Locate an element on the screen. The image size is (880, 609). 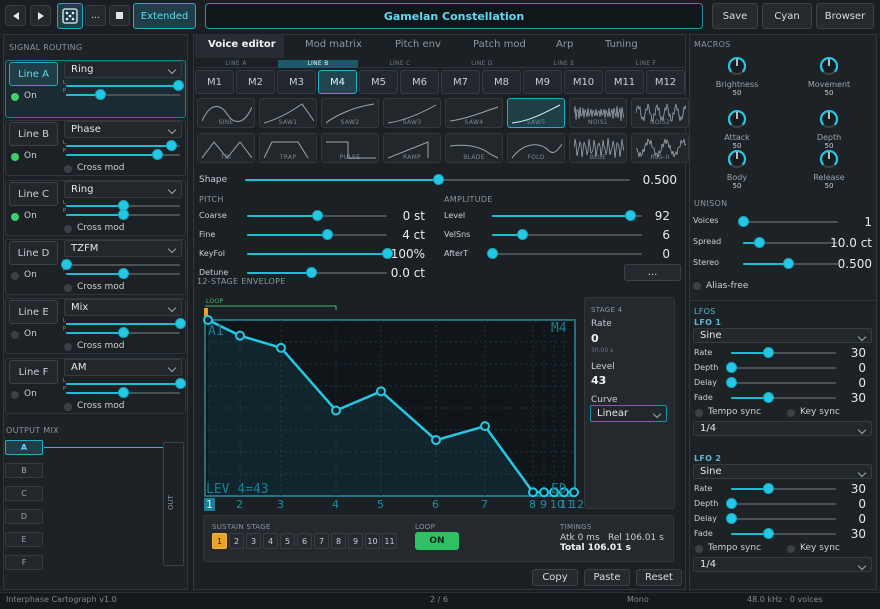
tab-patch-mod: Patch mod is located at coordinates (499, 44).